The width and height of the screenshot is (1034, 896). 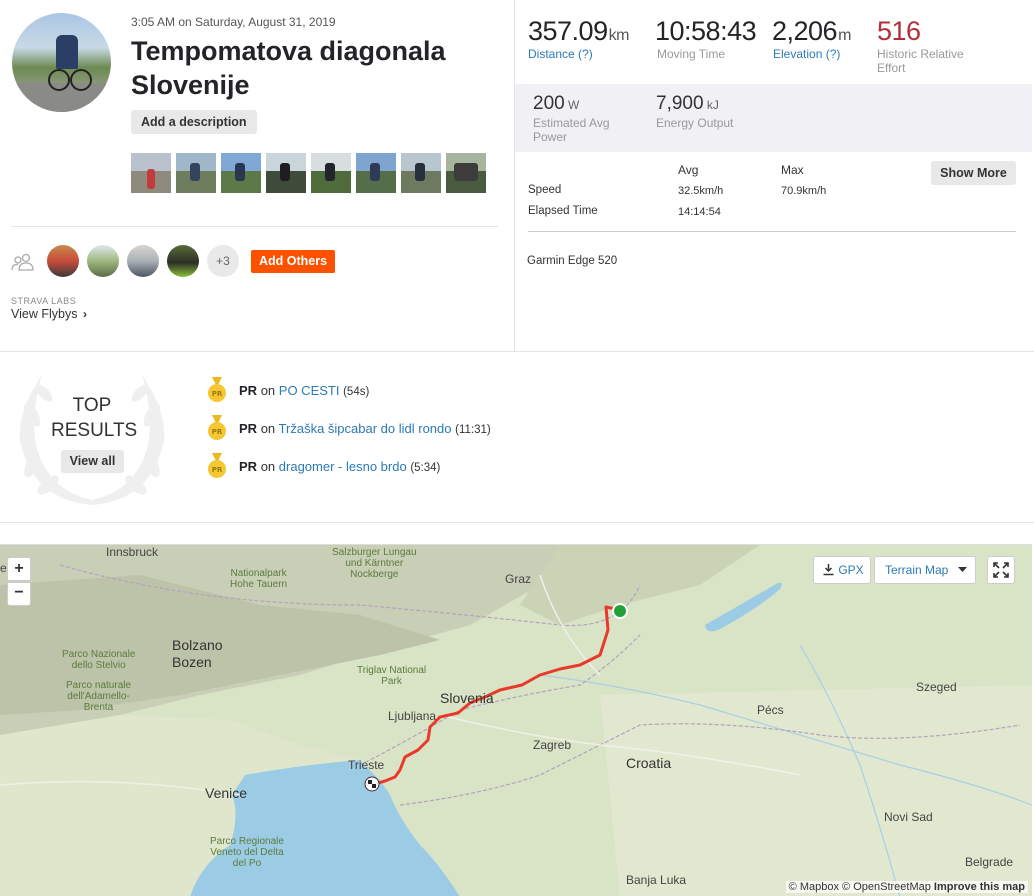 What do you see at coordinates (132, 552) in the screenshot?
I see `map-label: Innsbruck` at bounding box center [132, 552].